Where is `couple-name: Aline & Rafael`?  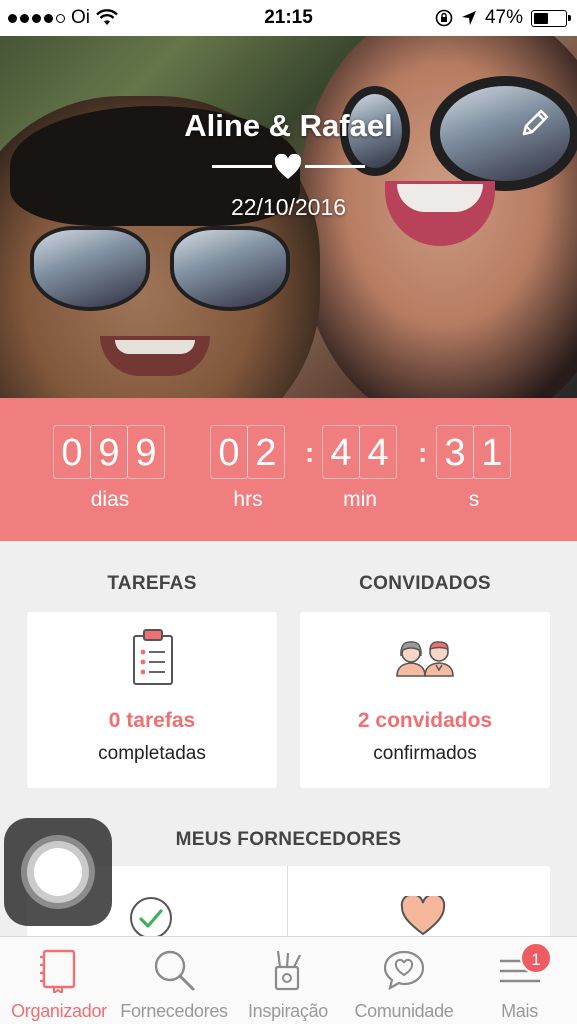 couple-name: Aline & Rafael is located at coordinates (288, 125).